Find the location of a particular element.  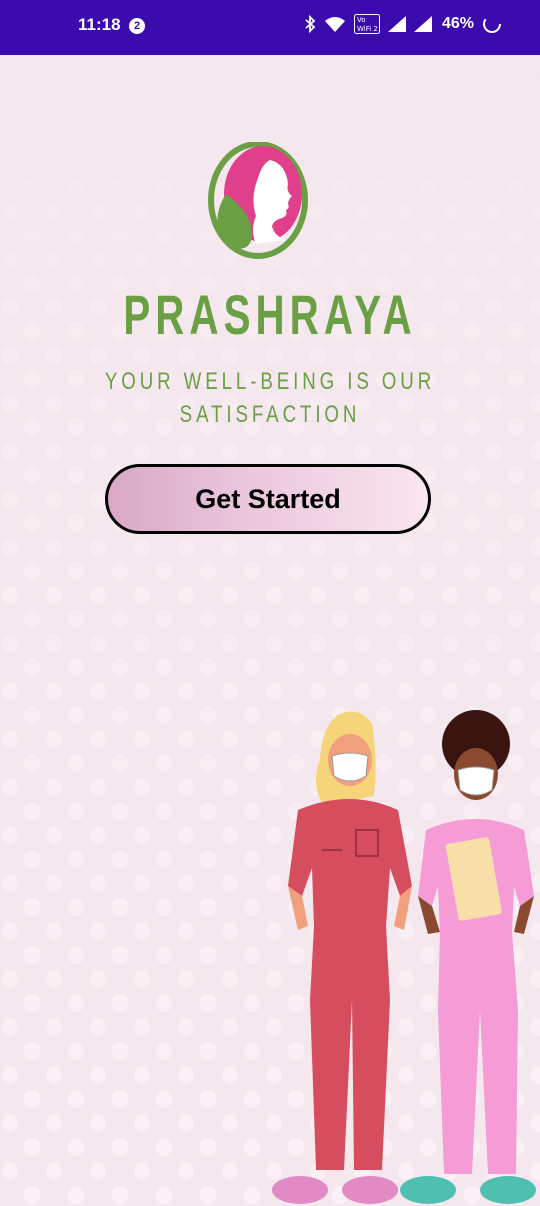

battery-percent: 46% is located at coordinates (457, 23).